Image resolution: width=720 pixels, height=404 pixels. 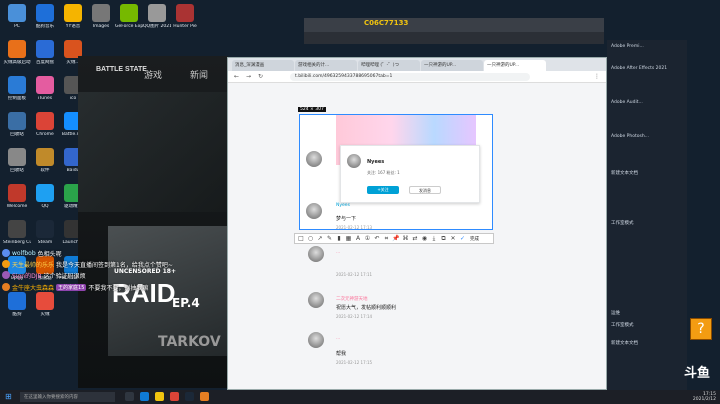 I want to click on task-view-icon, so click(x=129, y=396).